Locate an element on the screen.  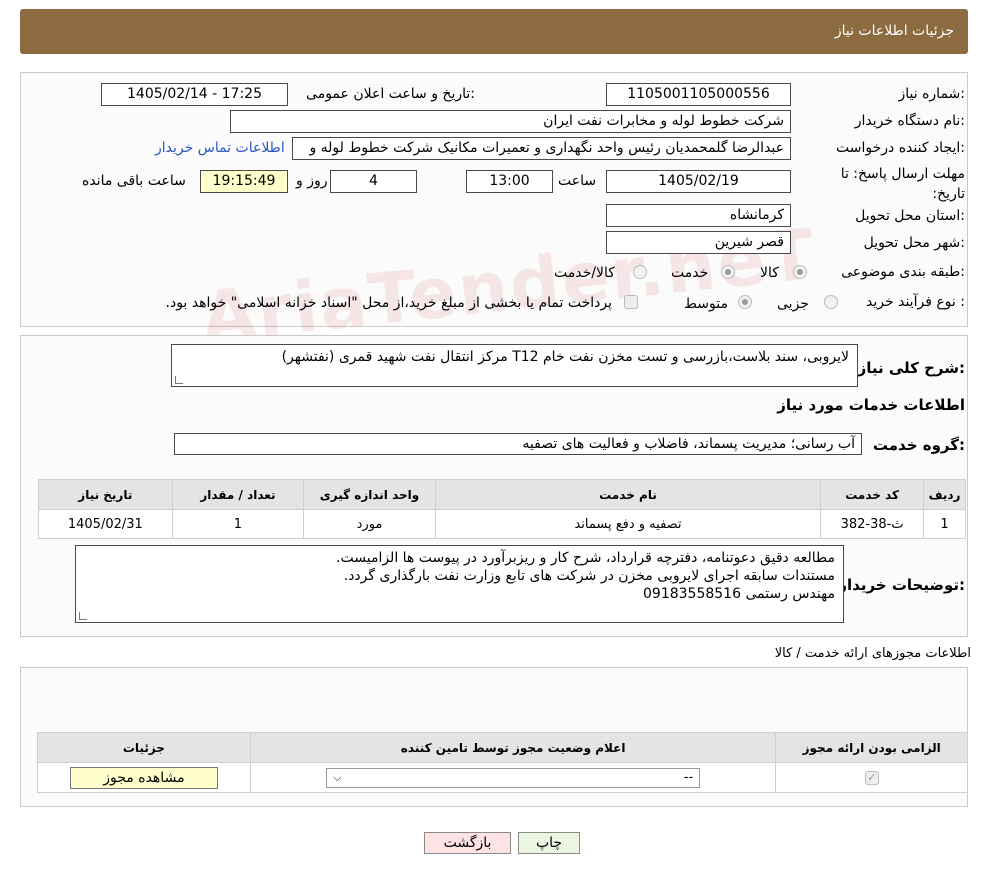
contact-info-link: اطلاعات تماس خریدار is located at coordinates (220, 148).